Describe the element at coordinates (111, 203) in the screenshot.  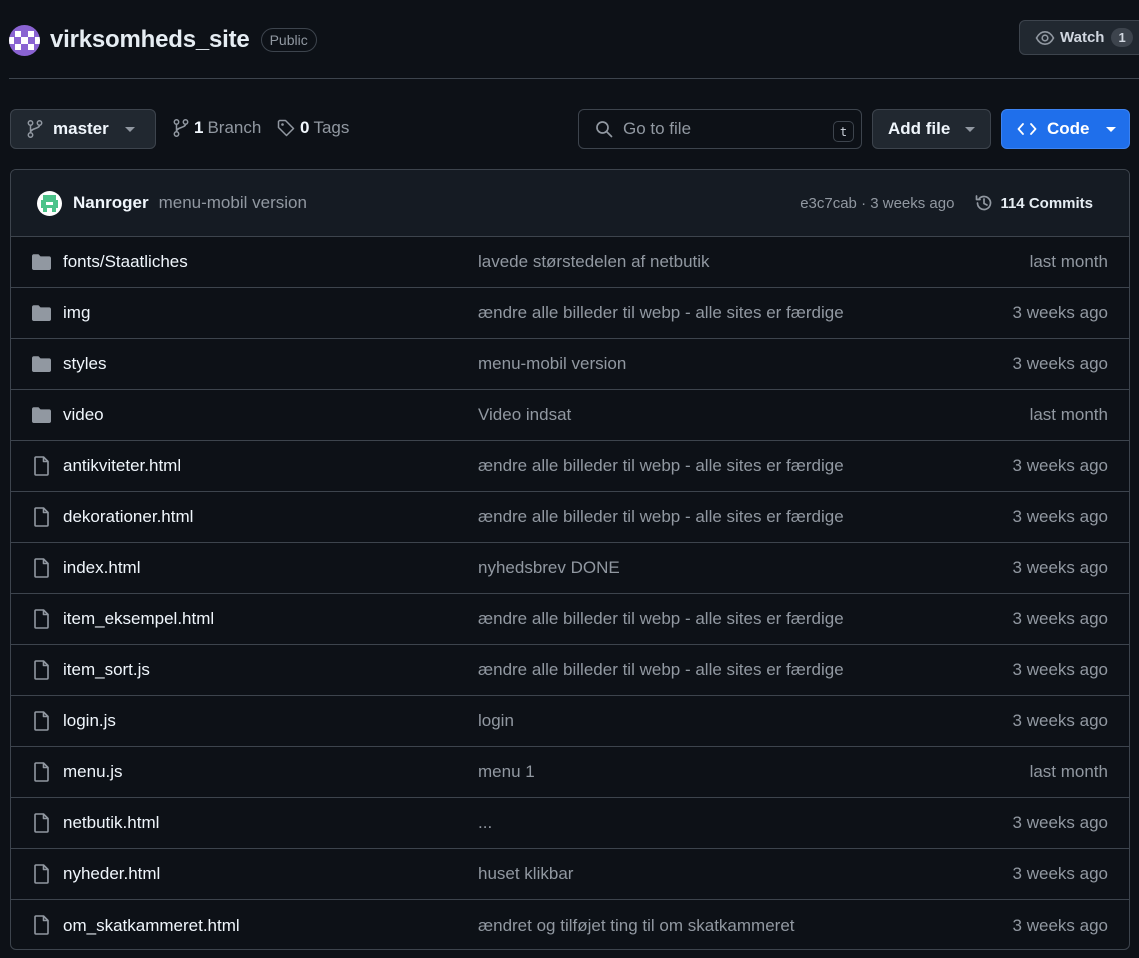
I see `commit-author: Nanroger` at that location.